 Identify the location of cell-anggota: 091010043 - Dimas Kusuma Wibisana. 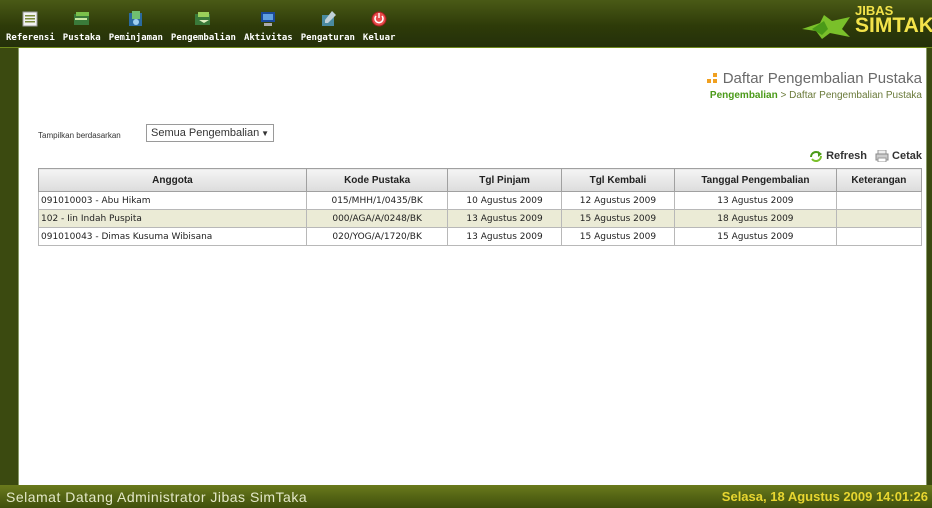
(172, 236).